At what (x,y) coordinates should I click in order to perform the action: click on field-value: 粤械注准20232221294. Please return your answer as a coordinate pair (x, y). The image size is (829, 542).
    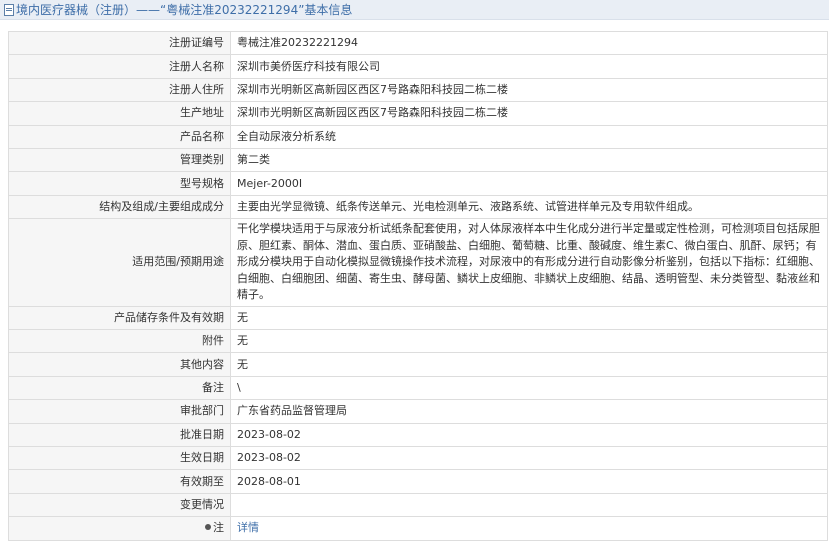
    Looking at the image, I should click on (529, 43).